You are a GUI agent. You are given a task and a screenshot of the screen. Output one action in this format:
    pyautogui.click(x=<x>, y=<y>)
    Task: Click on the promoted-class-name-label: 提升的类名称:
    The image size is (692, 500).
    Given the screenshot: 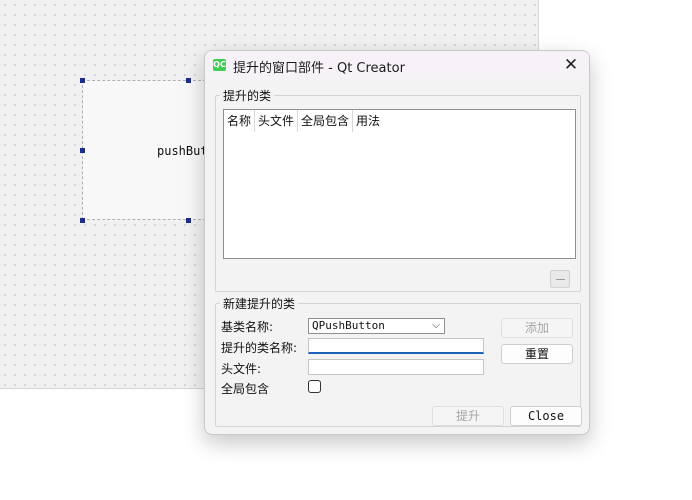 What is the action you would take?
    pyautogui.click(x=259, y=348)
    